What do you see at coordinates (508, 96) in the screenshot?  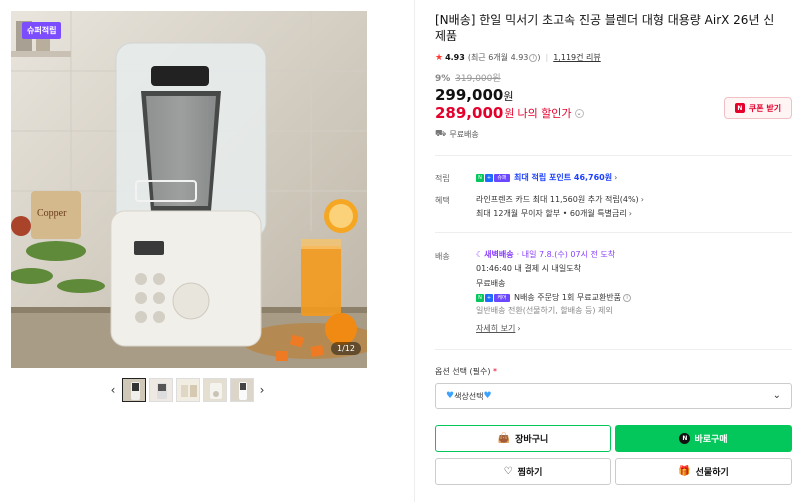 I see `price-unit: 원` at bounding box center [508, 96].